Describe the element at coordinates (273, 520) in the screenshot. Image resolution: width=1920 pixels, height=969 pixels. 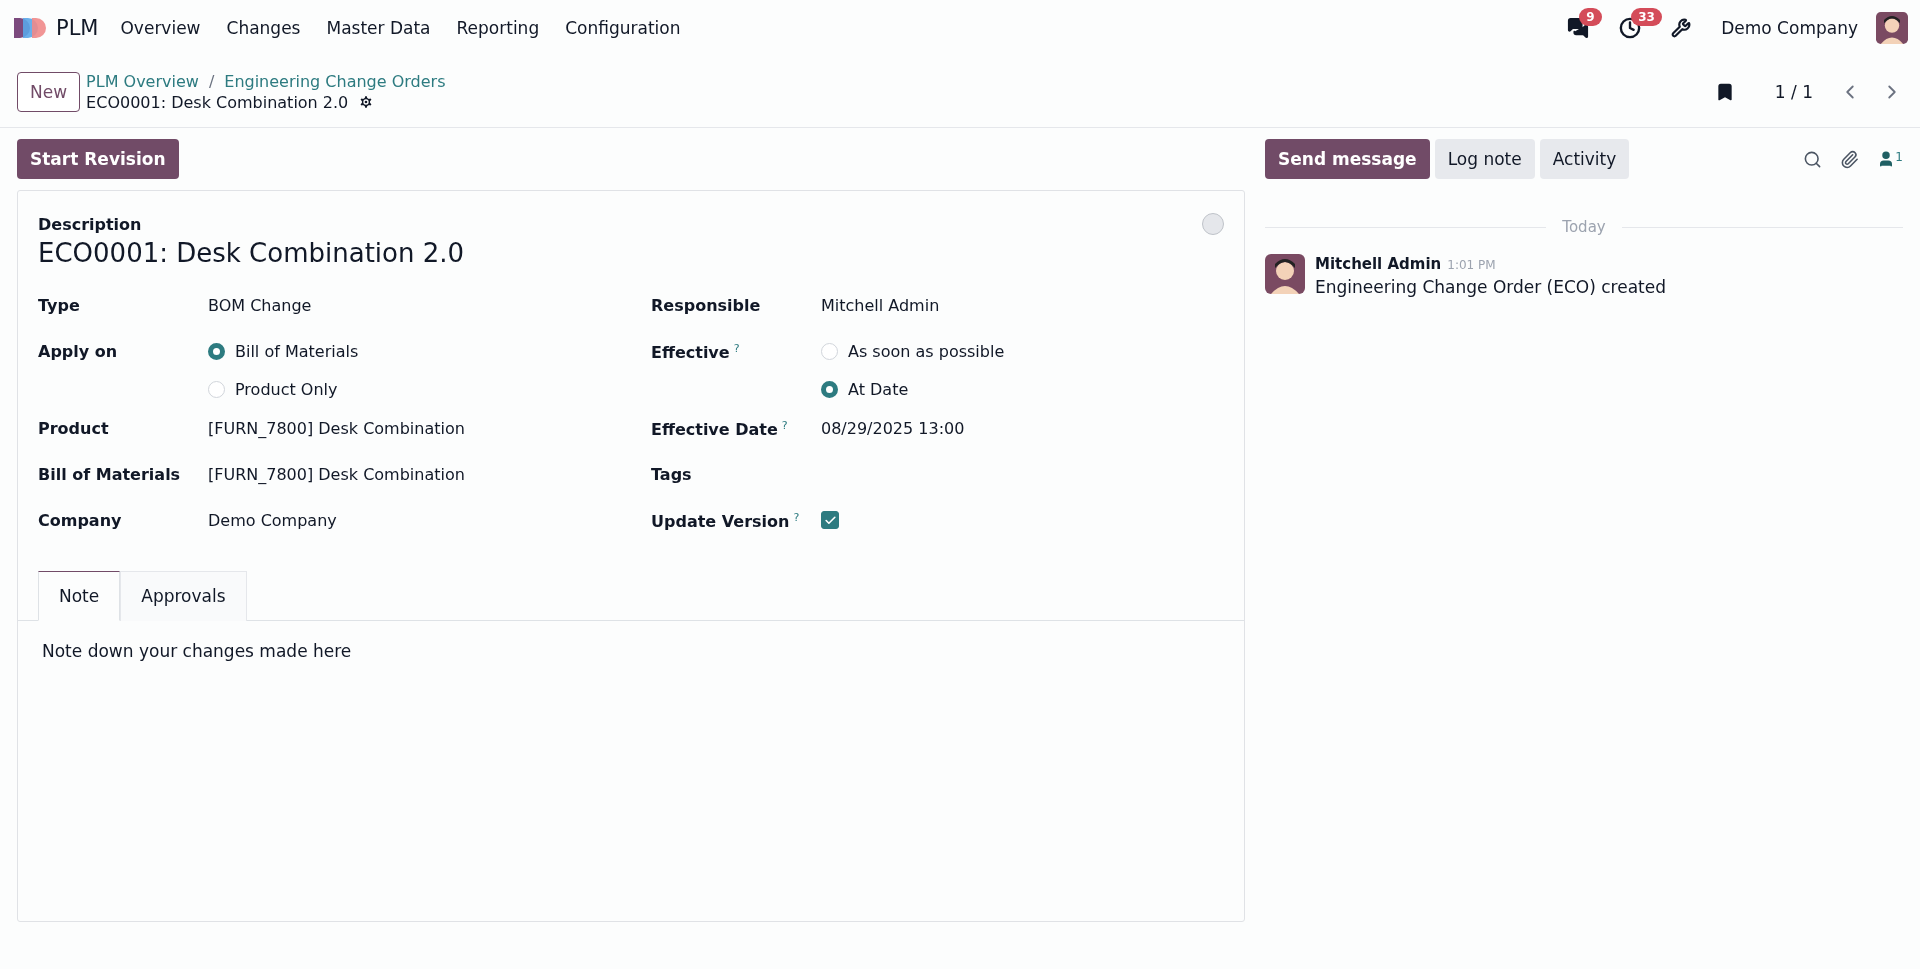
I see `field-value: Demo Company` at that location.